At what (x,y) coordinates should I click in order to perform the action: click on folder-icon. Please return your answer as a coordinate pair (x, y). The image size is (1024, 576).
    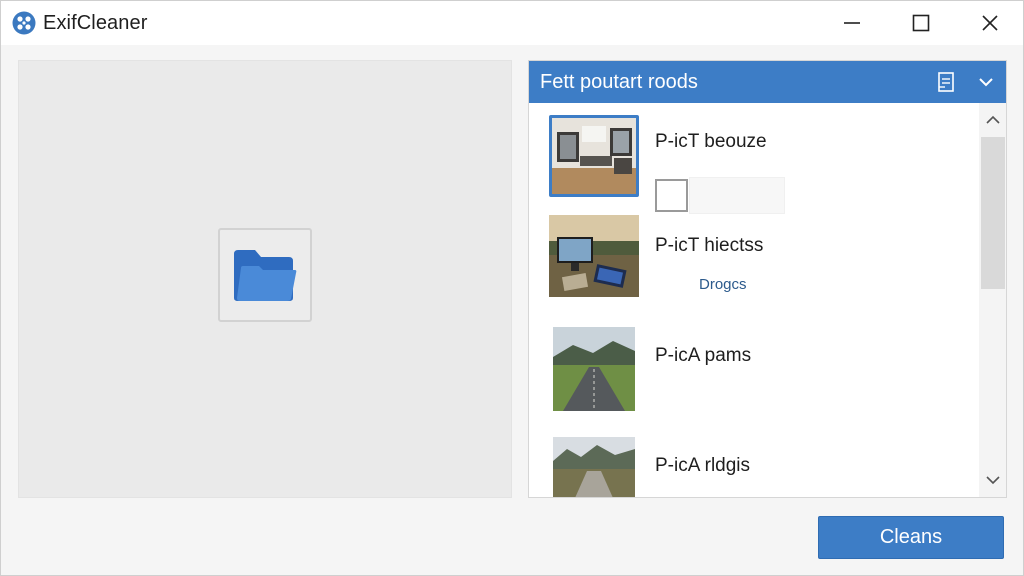
    Looking at the image, I should click on (265, 275).